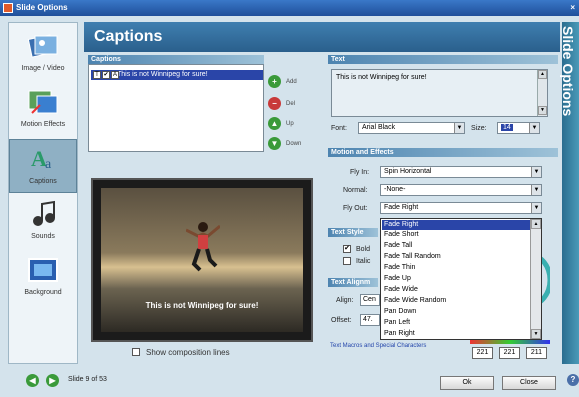 The image size is (579, 397). Describe the element at coordinates (542, 93) in the screenshot. I see `text-scrollbar: ▲ ▼` at that location.